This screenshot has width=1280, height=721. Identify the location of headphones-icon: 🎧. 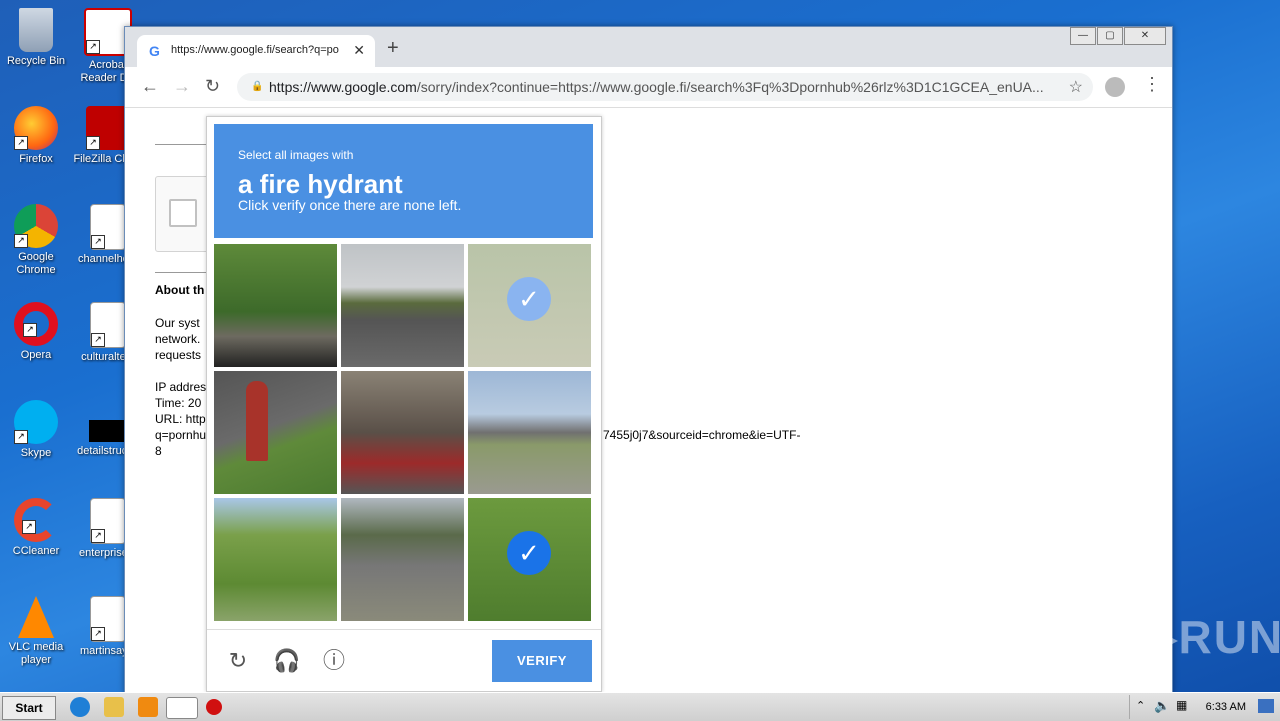
(286, 661).